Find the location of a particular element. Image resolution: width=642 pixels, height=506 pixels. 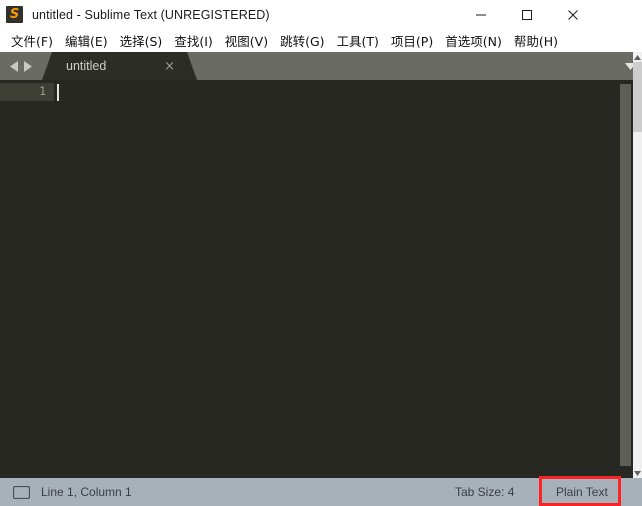

menu-item-tools: 工具(T) is located at coordinates (358, 41).